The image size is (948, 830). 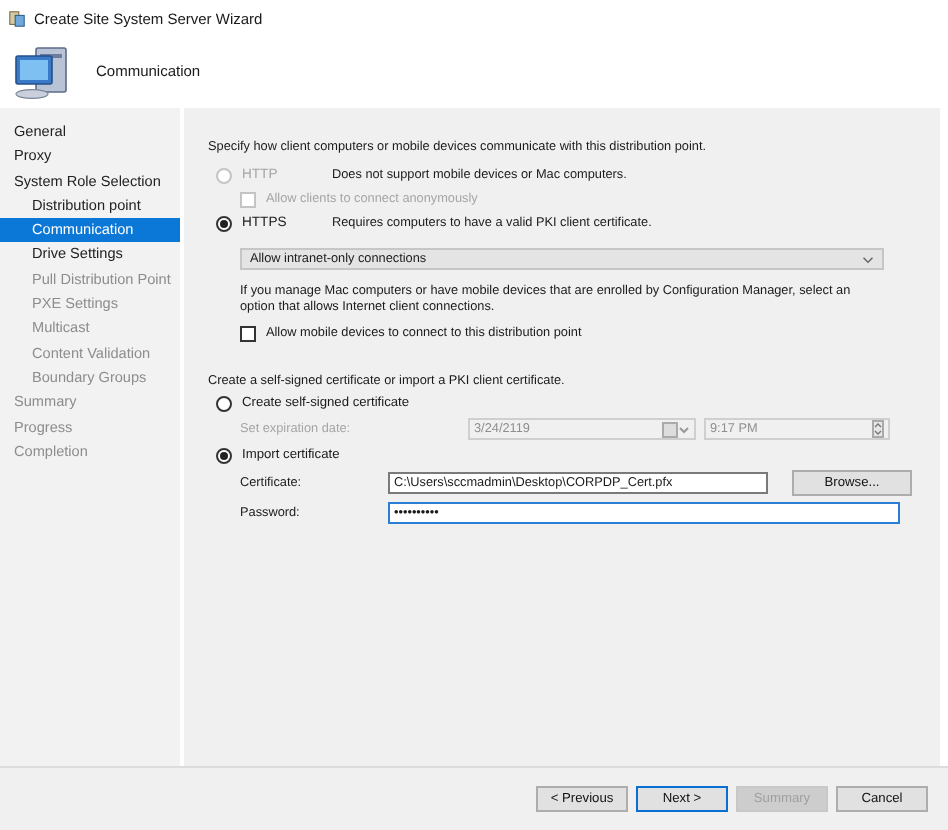 I want to click on chevron-icon, so click(x=868, y=259).